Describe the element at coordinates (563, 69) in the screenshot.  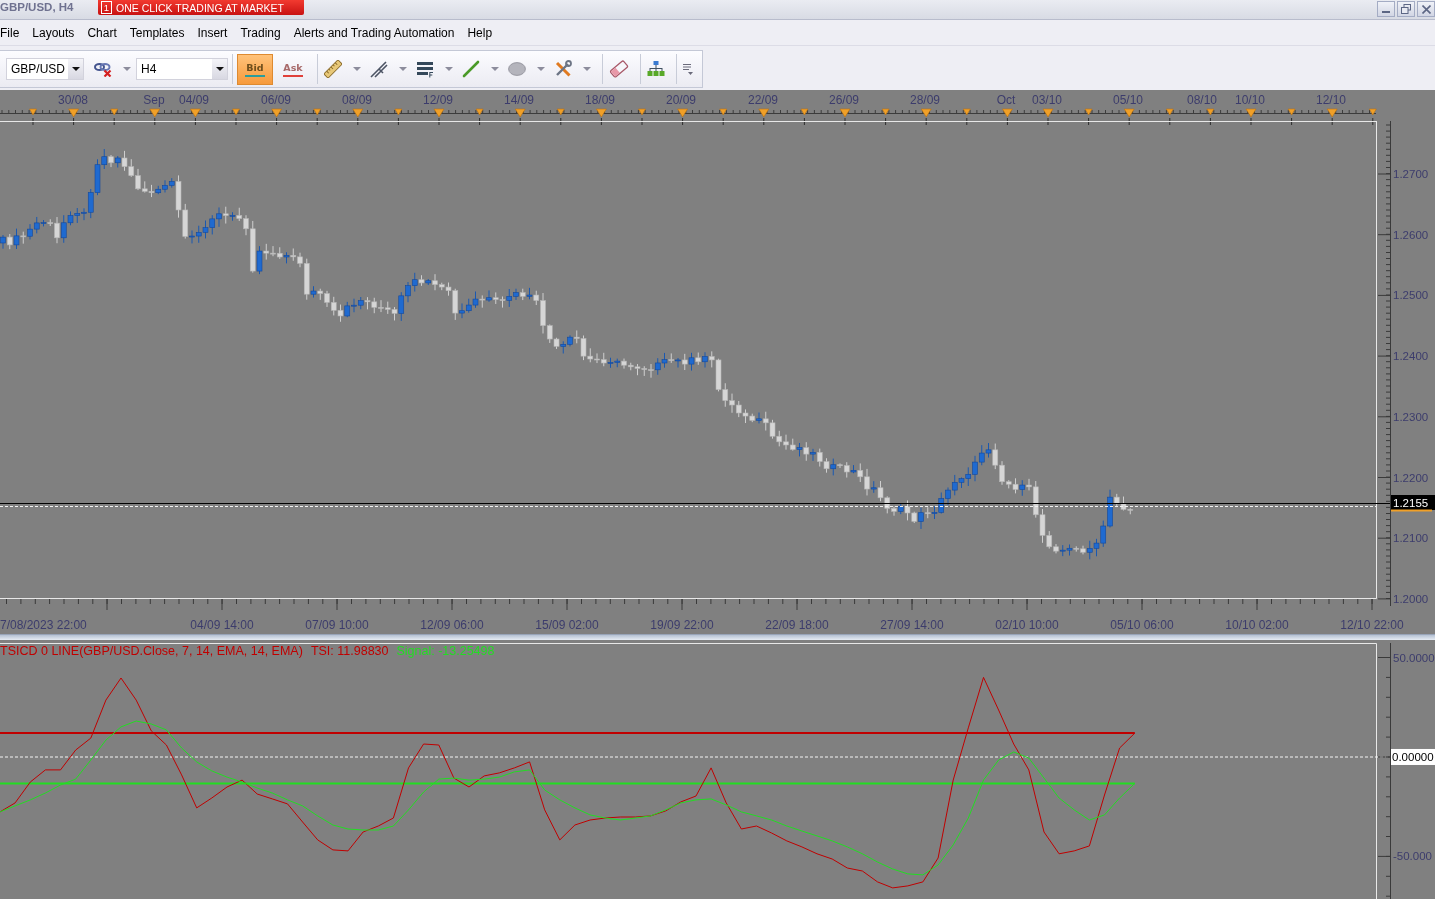
I see `wrench-screwdriver-icon` at that location.